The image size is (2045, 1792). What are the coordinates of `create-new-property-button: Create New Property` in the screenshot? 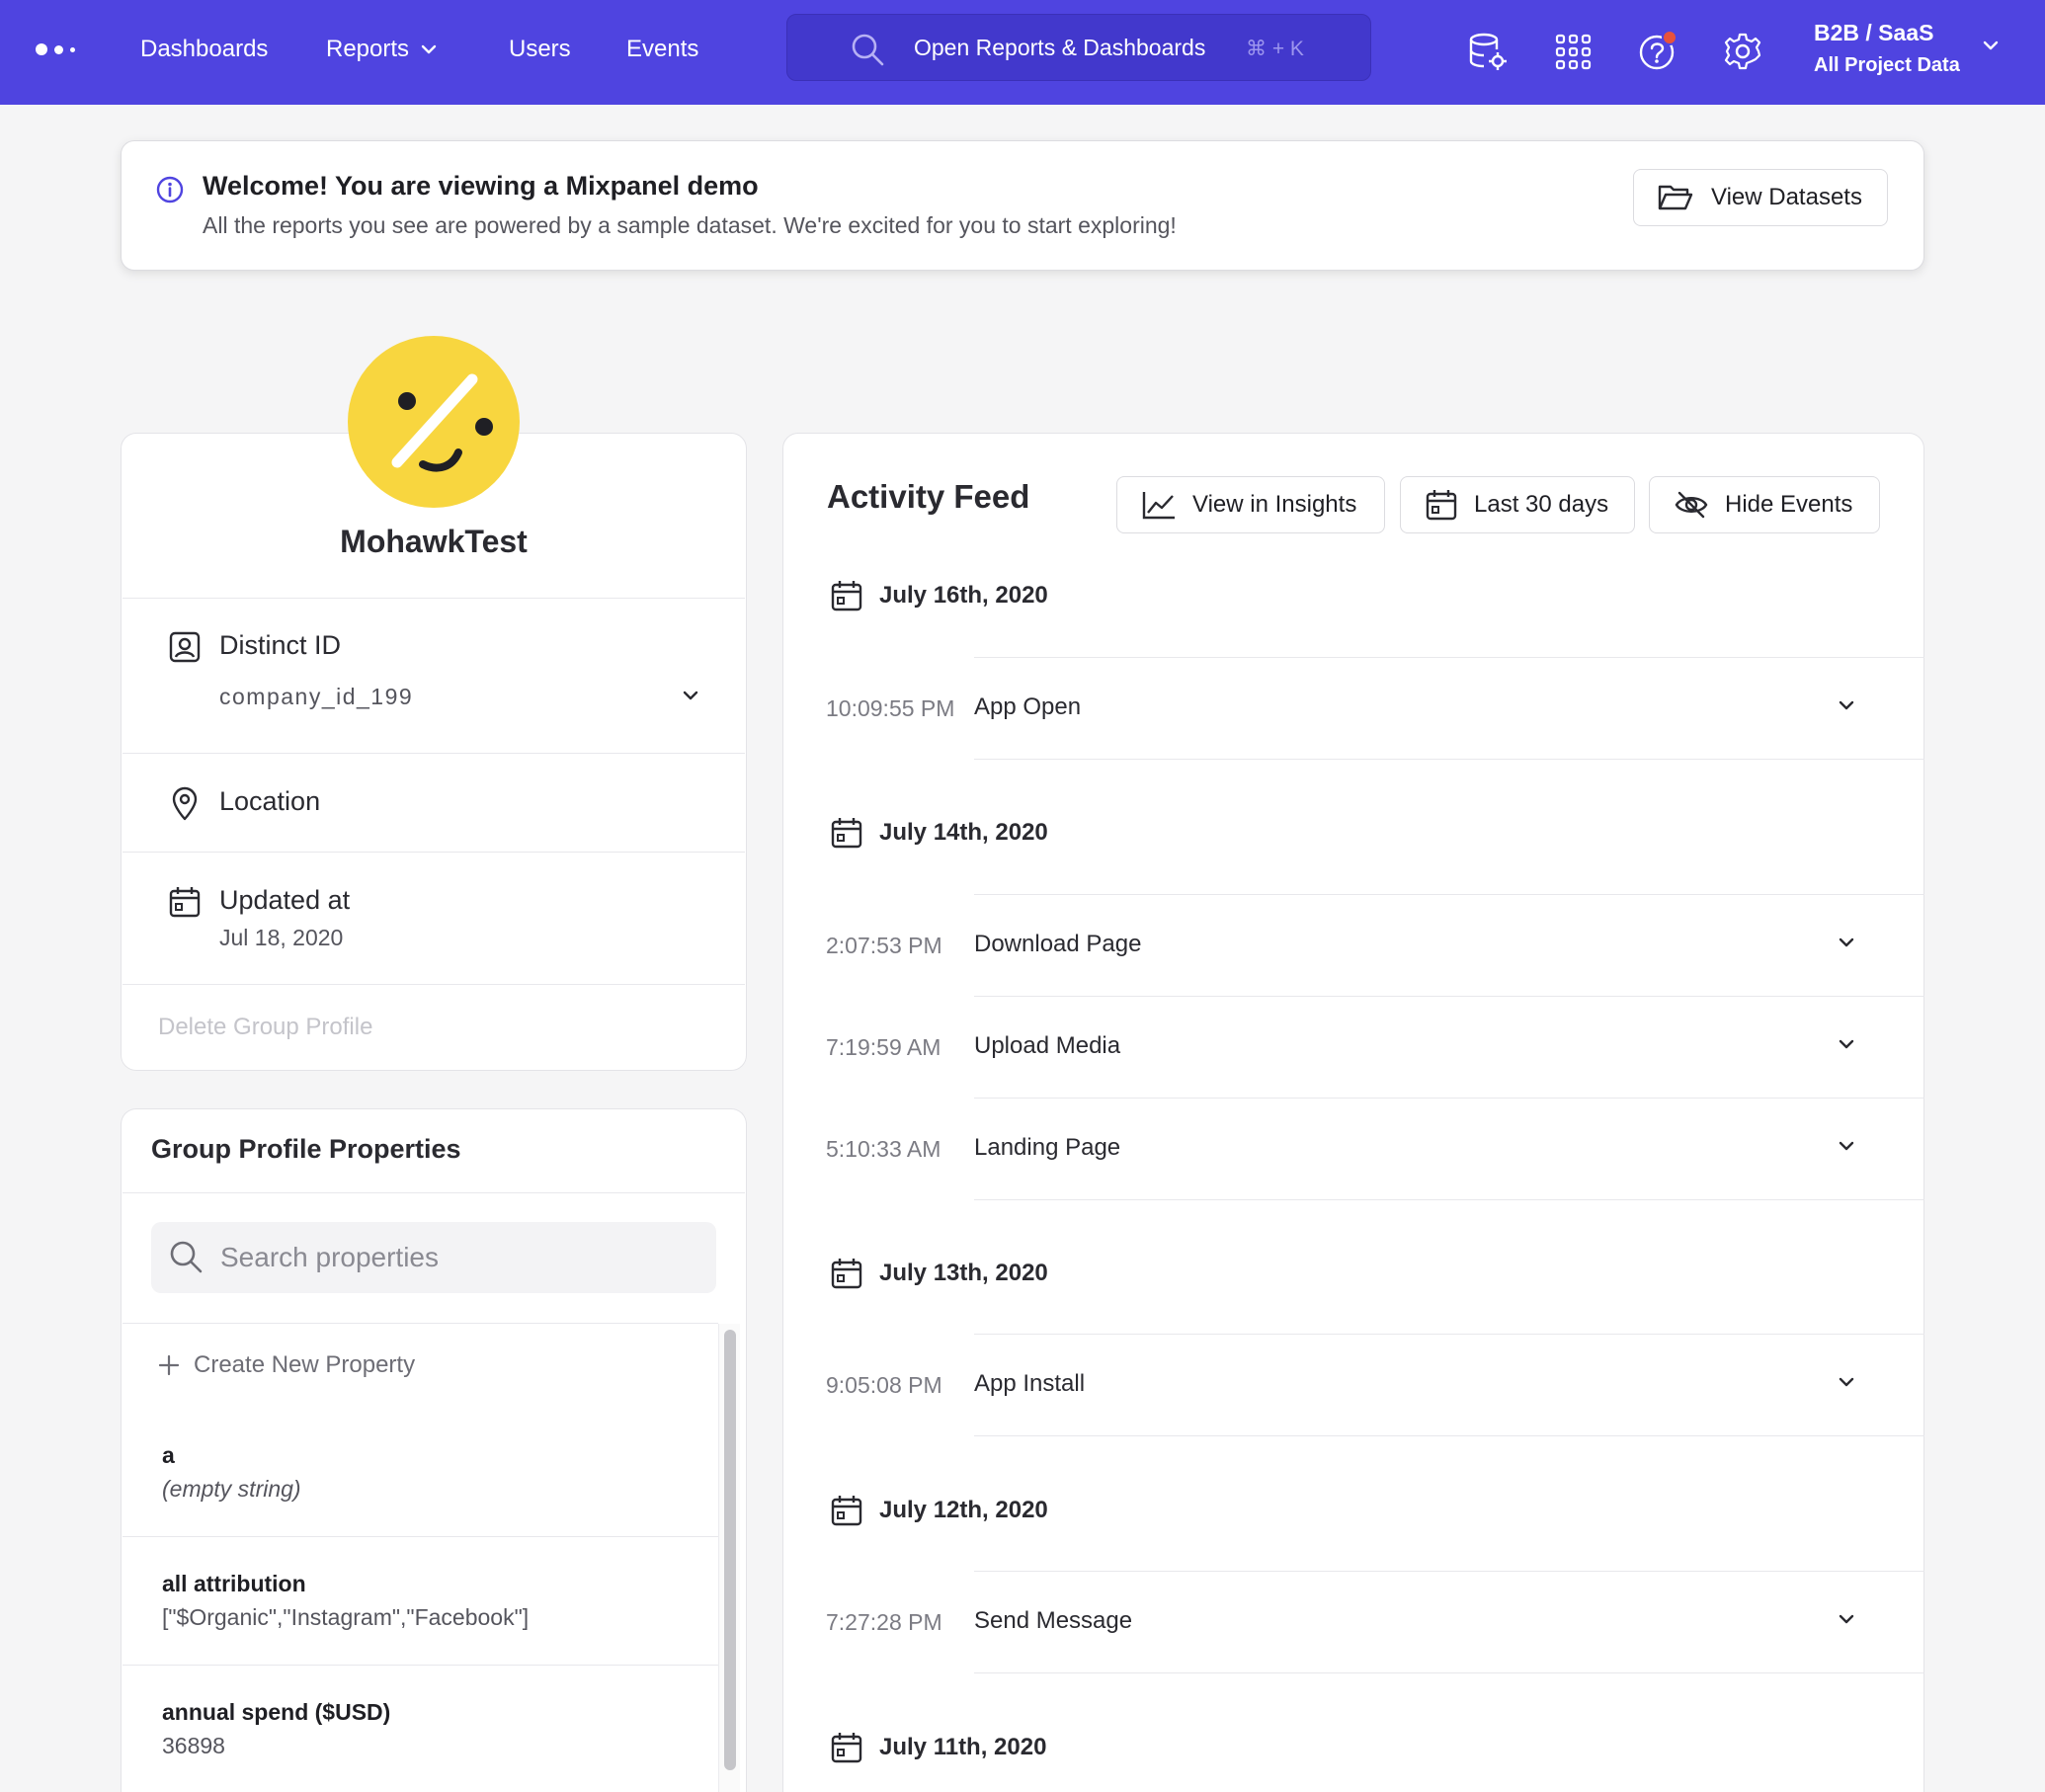 It's located at (286, 1365).